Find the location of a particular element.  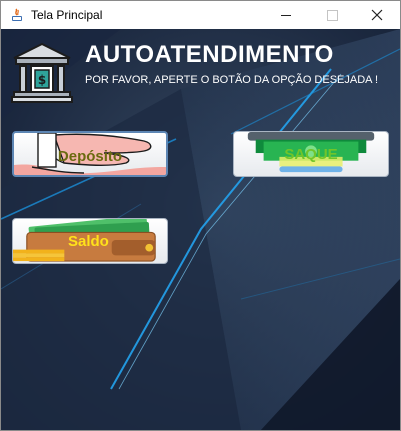

maximize-icon is located at coordinates (332, 15).